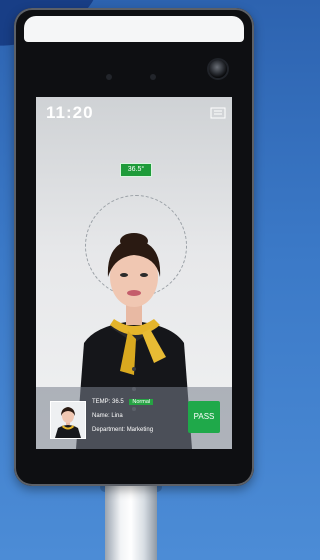  I want to click on department-line: Department: Marketing, so click(122, 430).